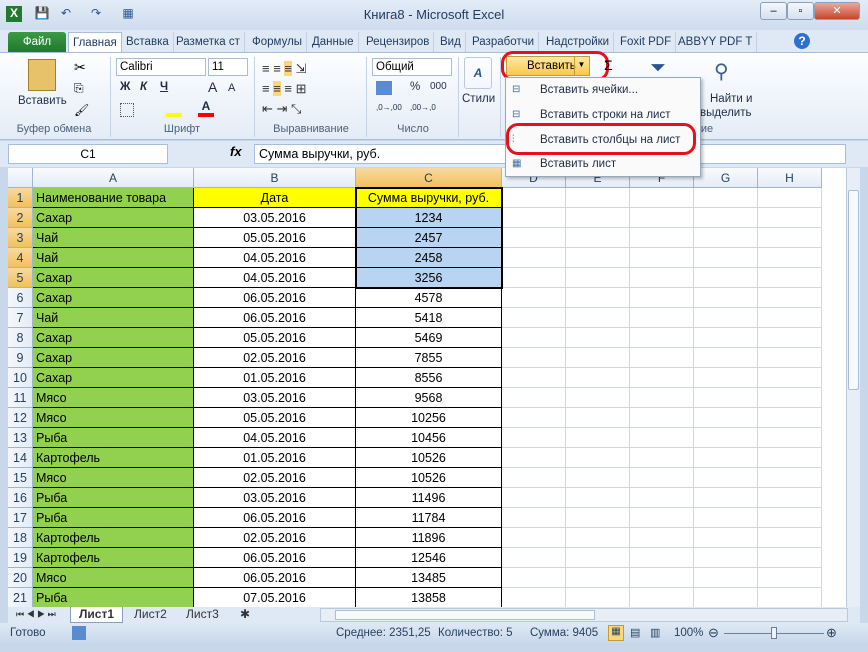  Describe the element at coordinates (275, 438) in the screenshot. I see `cell-B13: 04.05.2016` at that location.